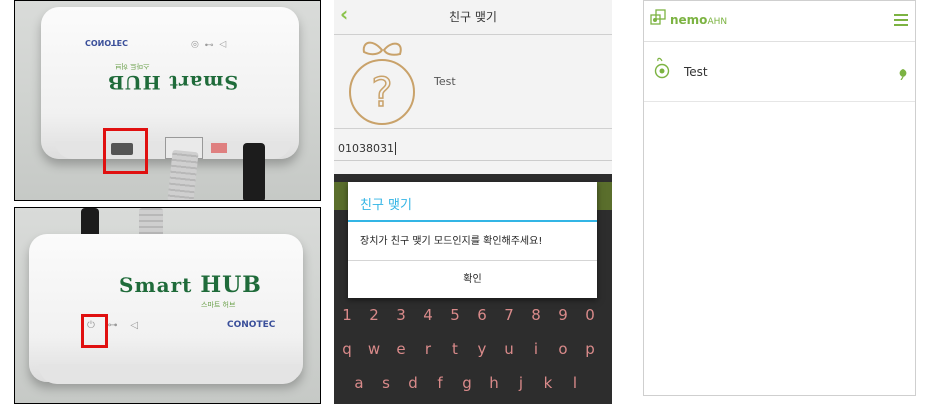  I want to click on hamburger-icon, so click(901, 20).